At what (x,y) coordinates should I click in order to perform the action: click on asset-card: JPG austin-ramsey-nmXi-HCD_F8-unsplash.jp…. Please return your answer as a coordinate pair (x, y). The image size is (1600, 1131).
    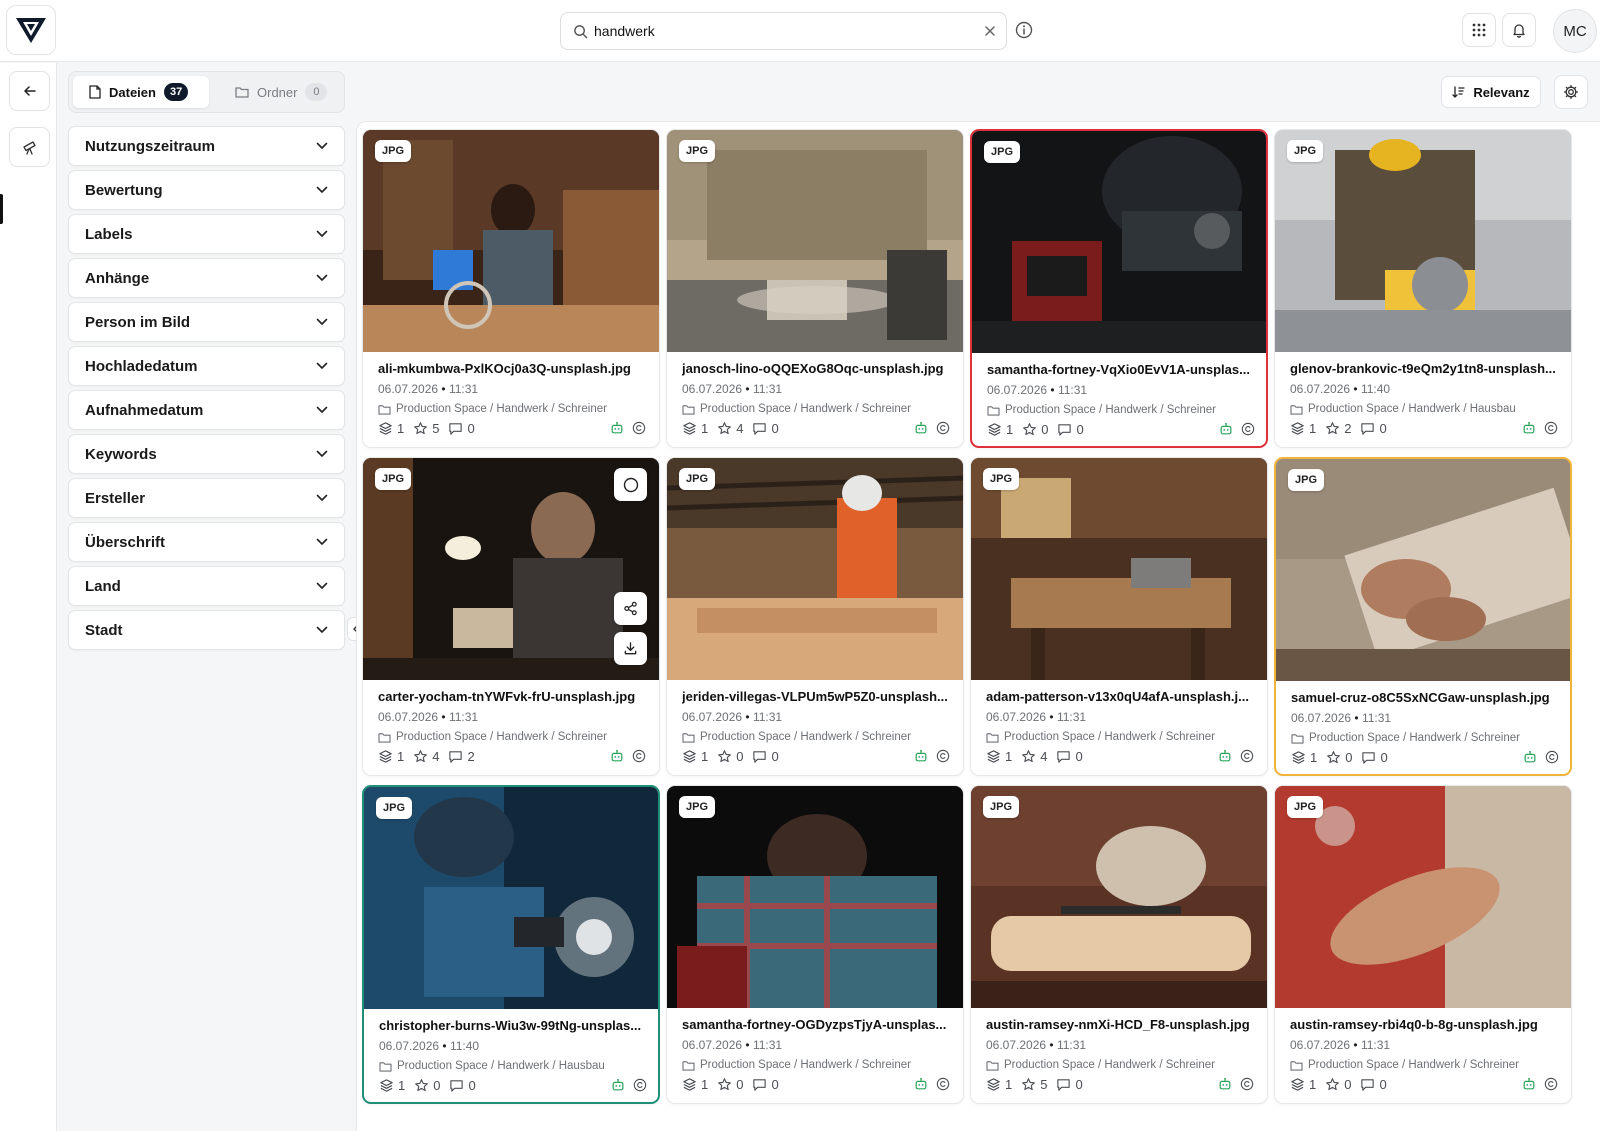
    Looking at the image, I should click on (1119, 944).